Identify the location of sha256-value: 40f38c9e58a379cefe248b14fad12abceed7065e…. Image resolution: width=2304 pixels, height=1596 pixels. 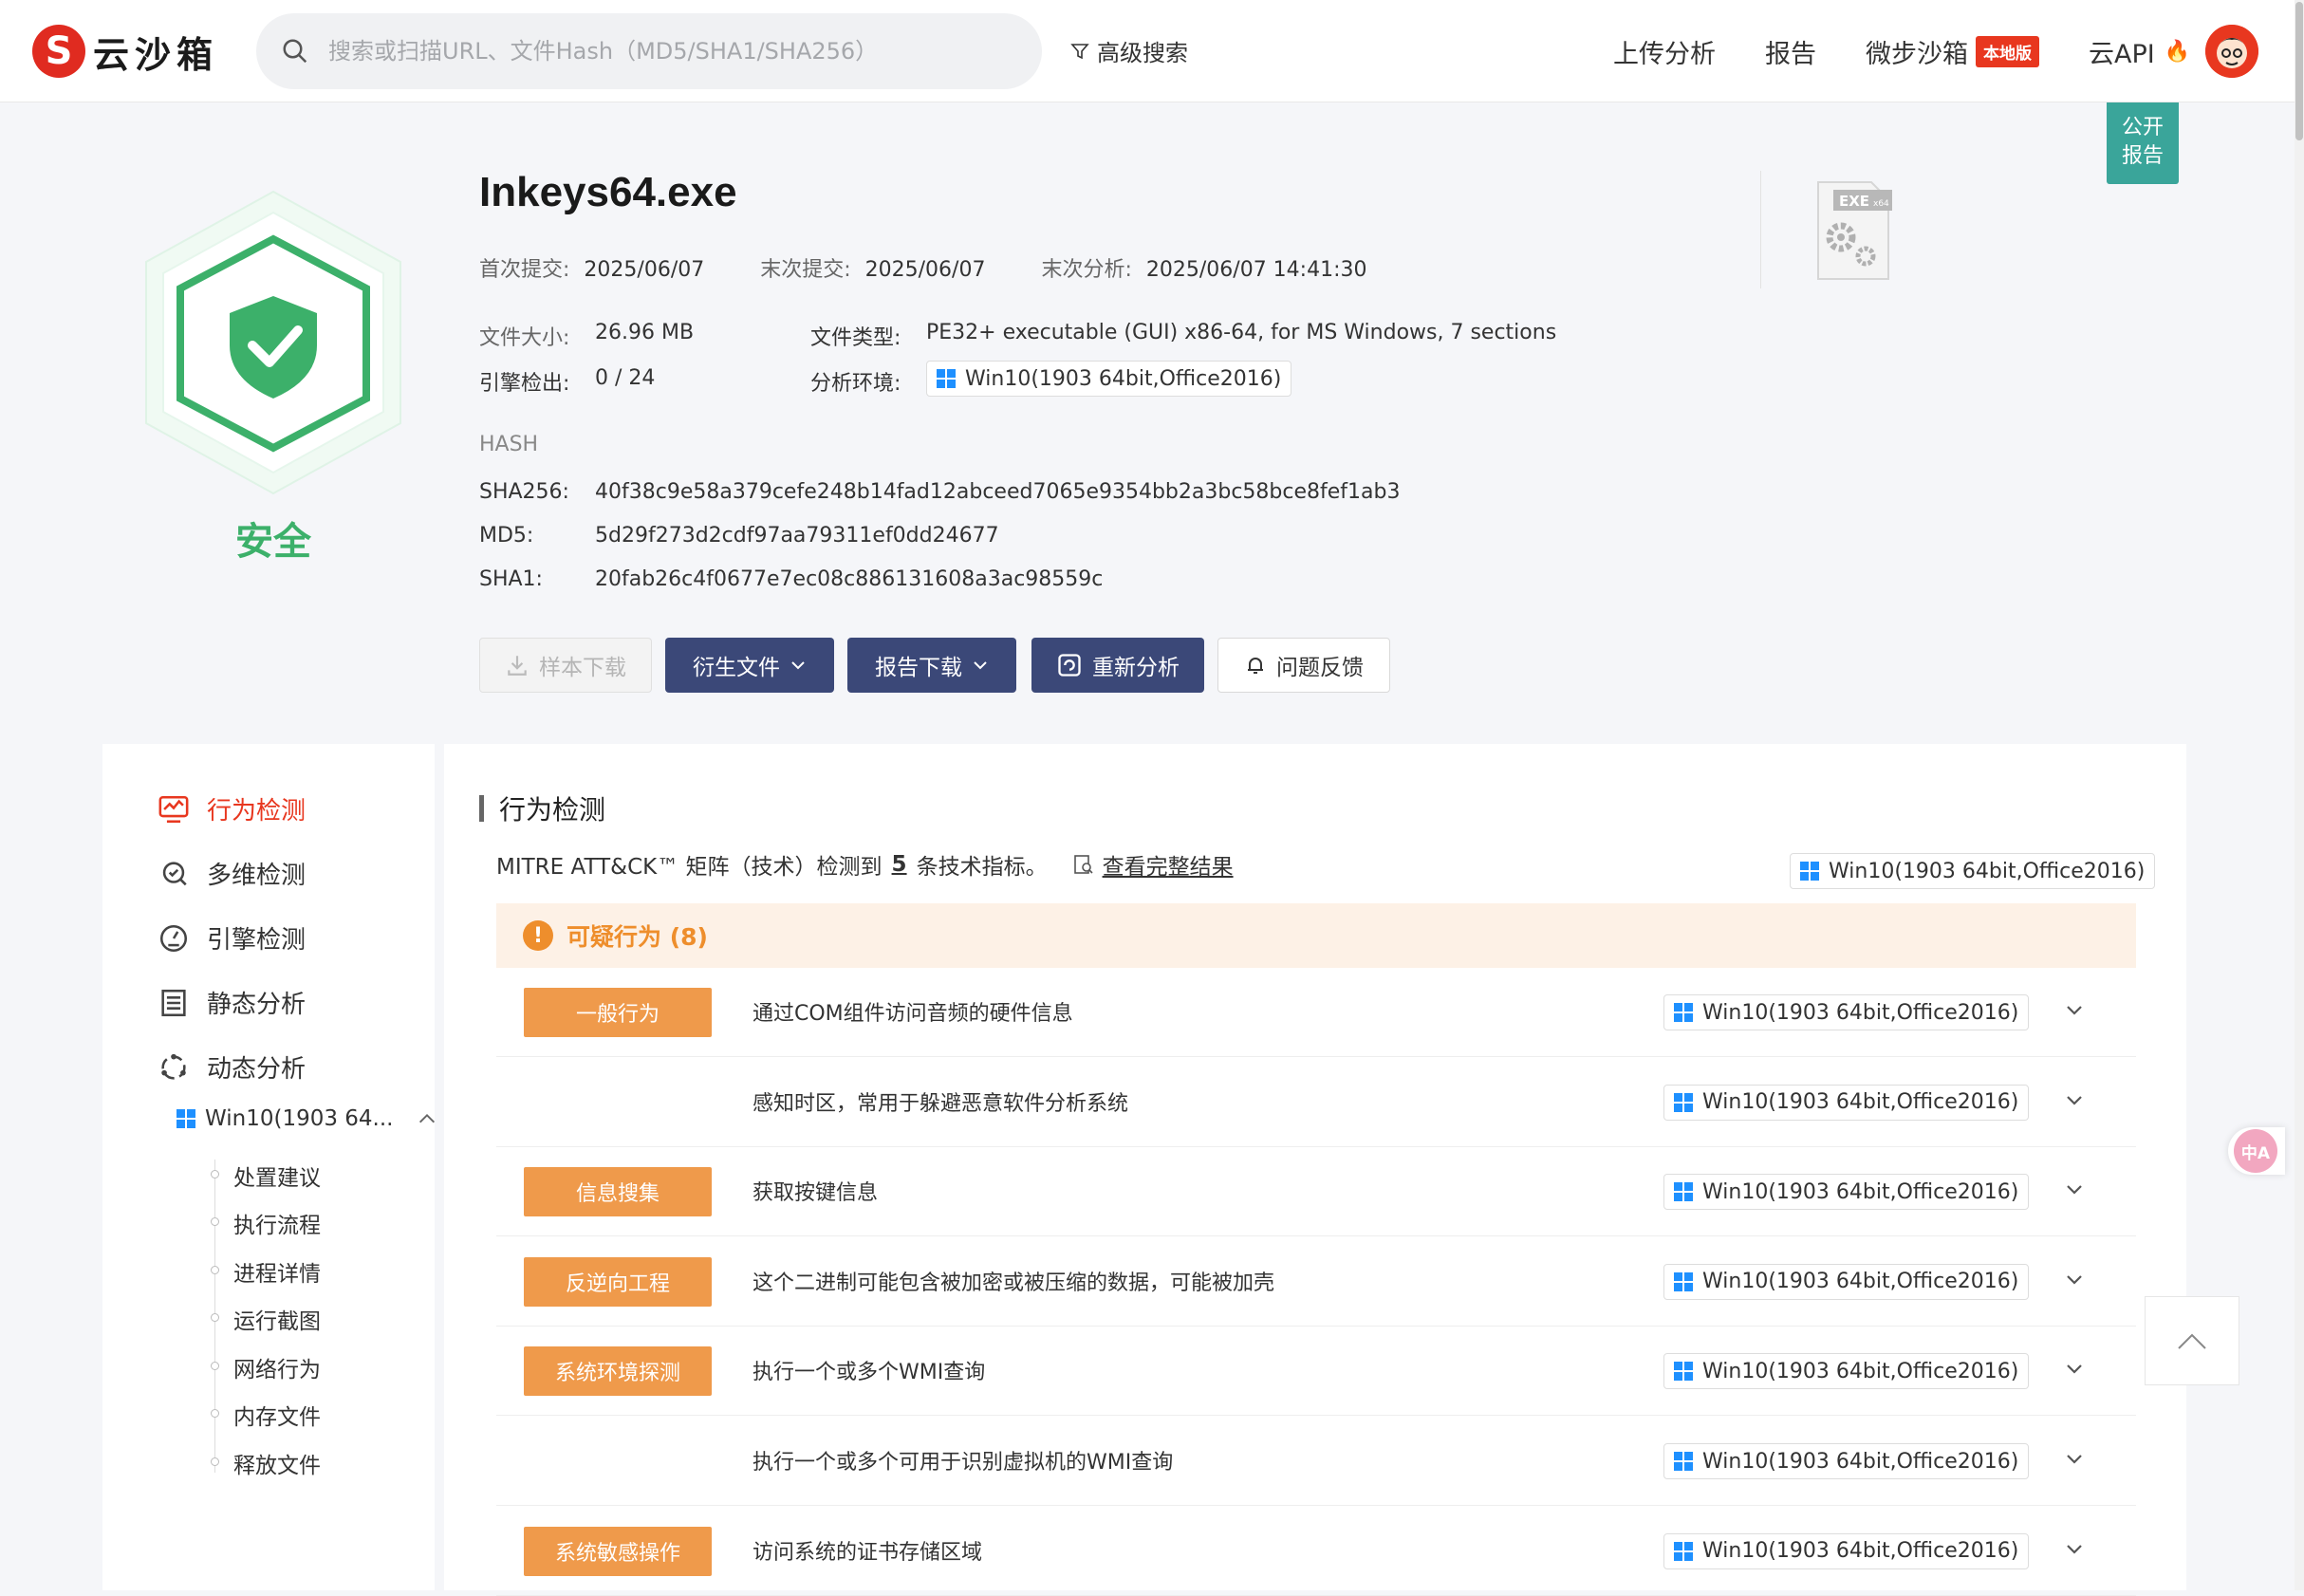
(997, 492).